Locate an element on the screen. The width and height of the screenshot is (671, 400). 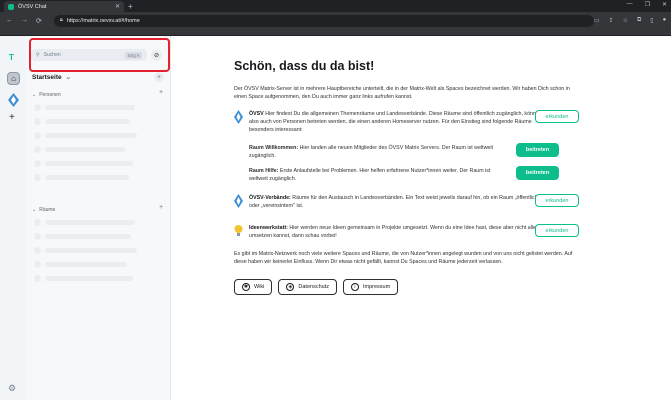
lock-icon: 🔒︎ is located at coordinates (61, 20).